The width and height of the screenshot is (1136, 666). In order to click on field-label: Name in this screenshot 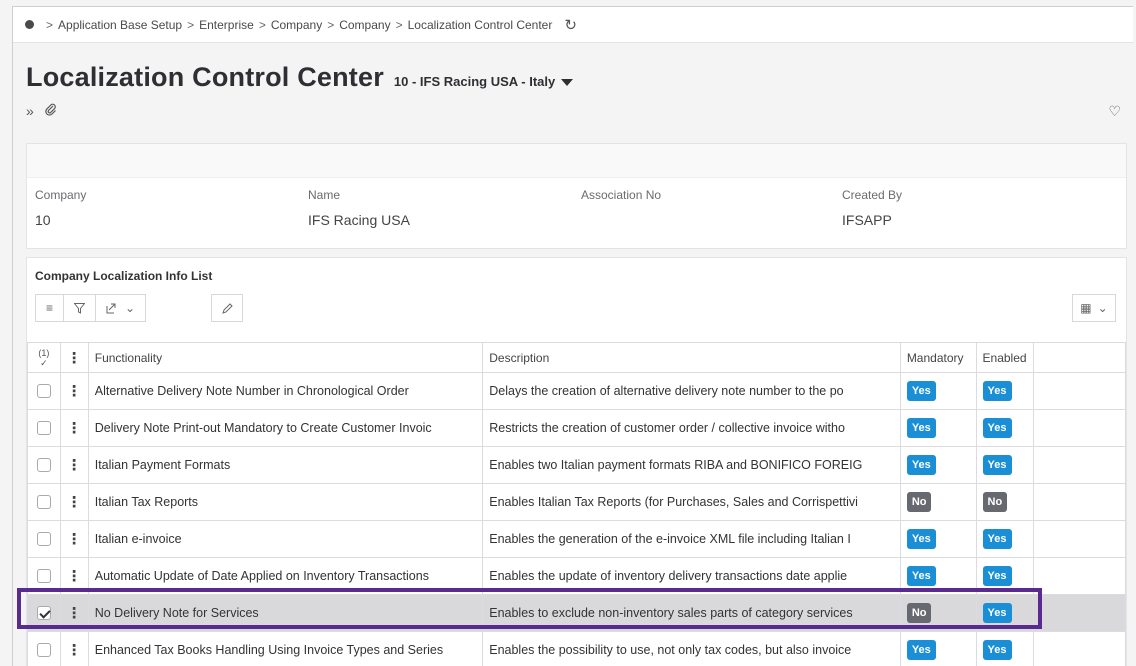, I will do `click(324, 195)`.